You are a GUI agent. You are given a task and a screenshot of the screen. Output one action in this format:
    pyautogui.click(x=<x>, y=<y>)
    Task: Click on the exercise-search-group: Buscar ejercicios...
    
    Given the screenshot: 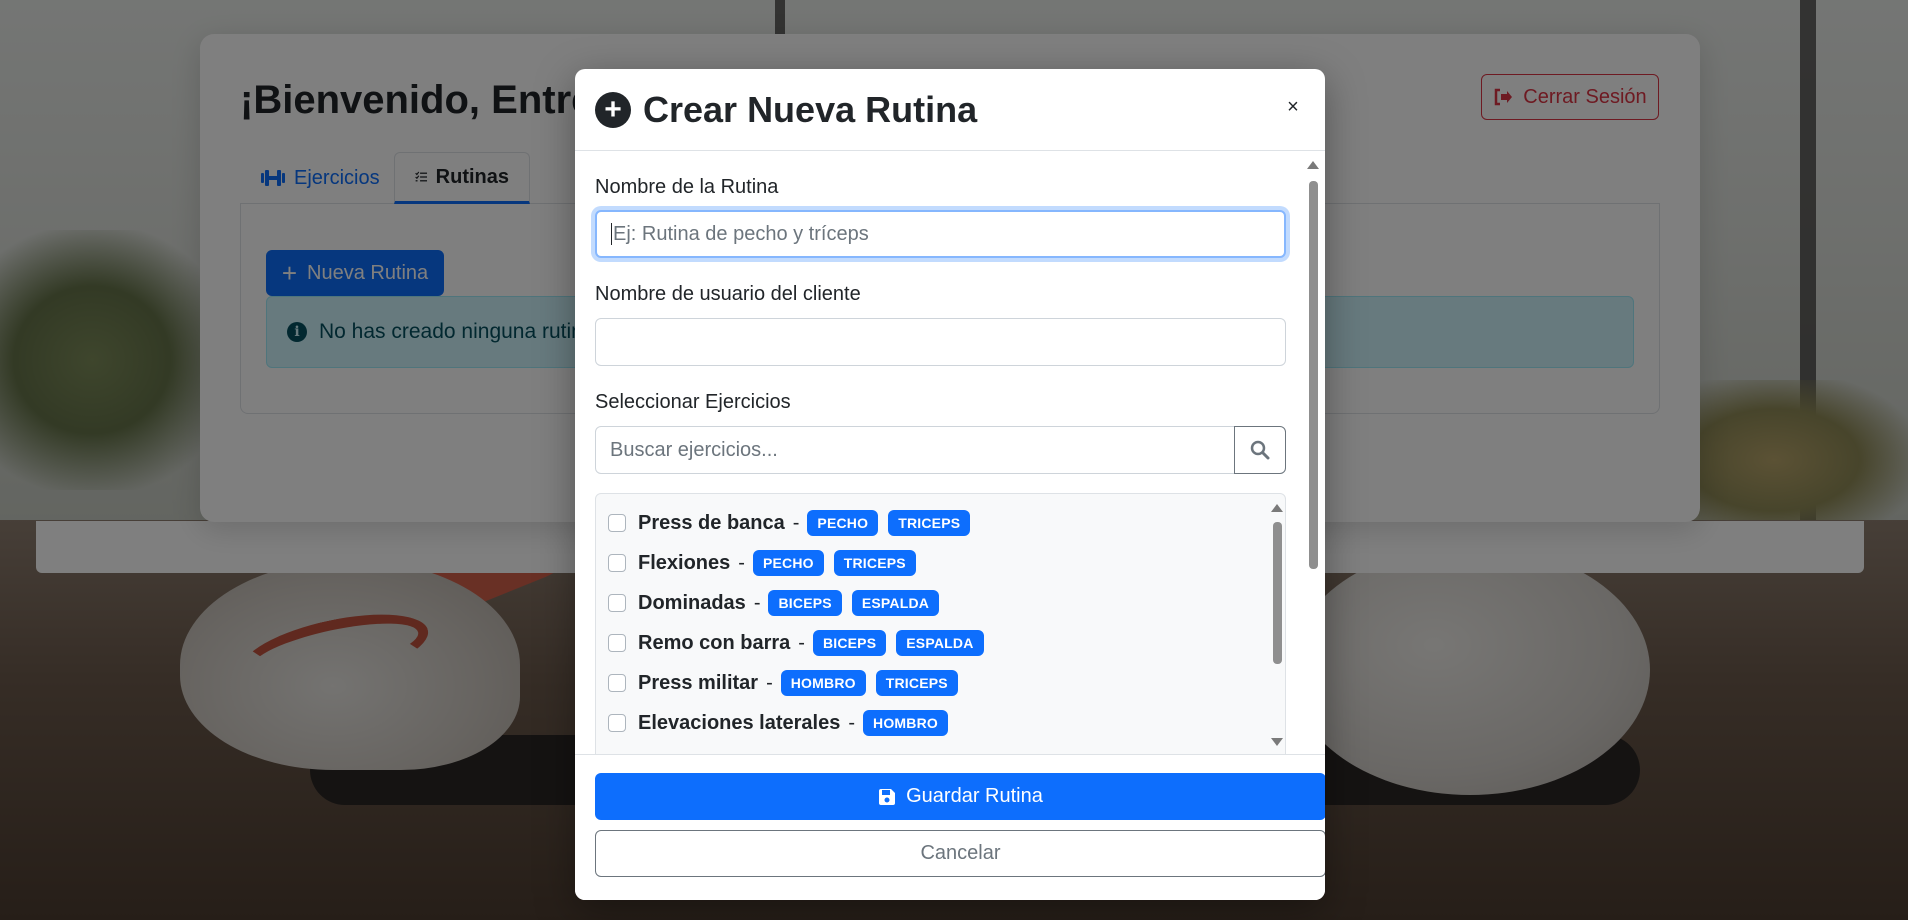 What is the action you would take?
    pyautogui.click(x=940, y=450)
    